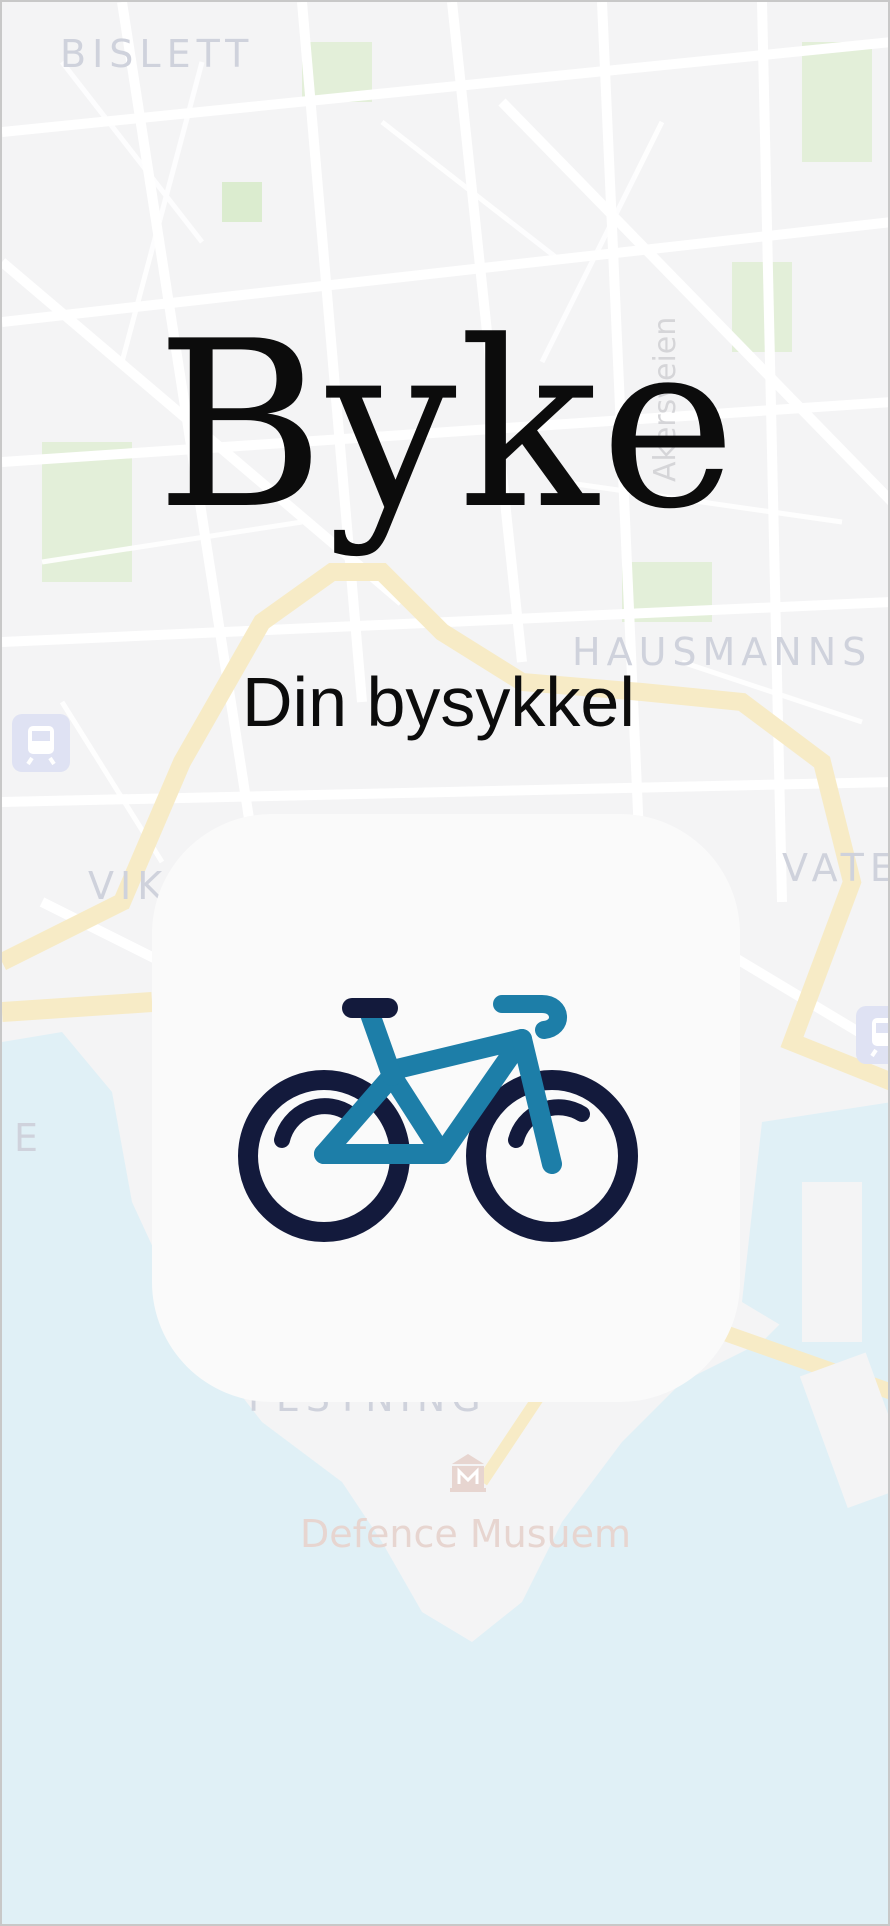  Describe the element at coordinates (438, 1118) in the screenshot. I see `bicycle-icon` at that location.